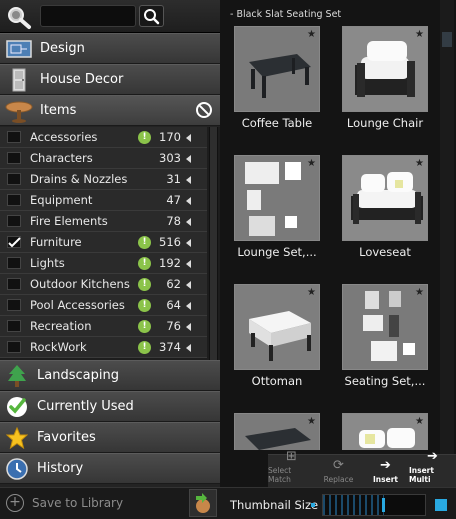 The image size is (456, 519). Describe the element at coordinates (17, 469) in the screenshot. I see `clock-icon` at that location.